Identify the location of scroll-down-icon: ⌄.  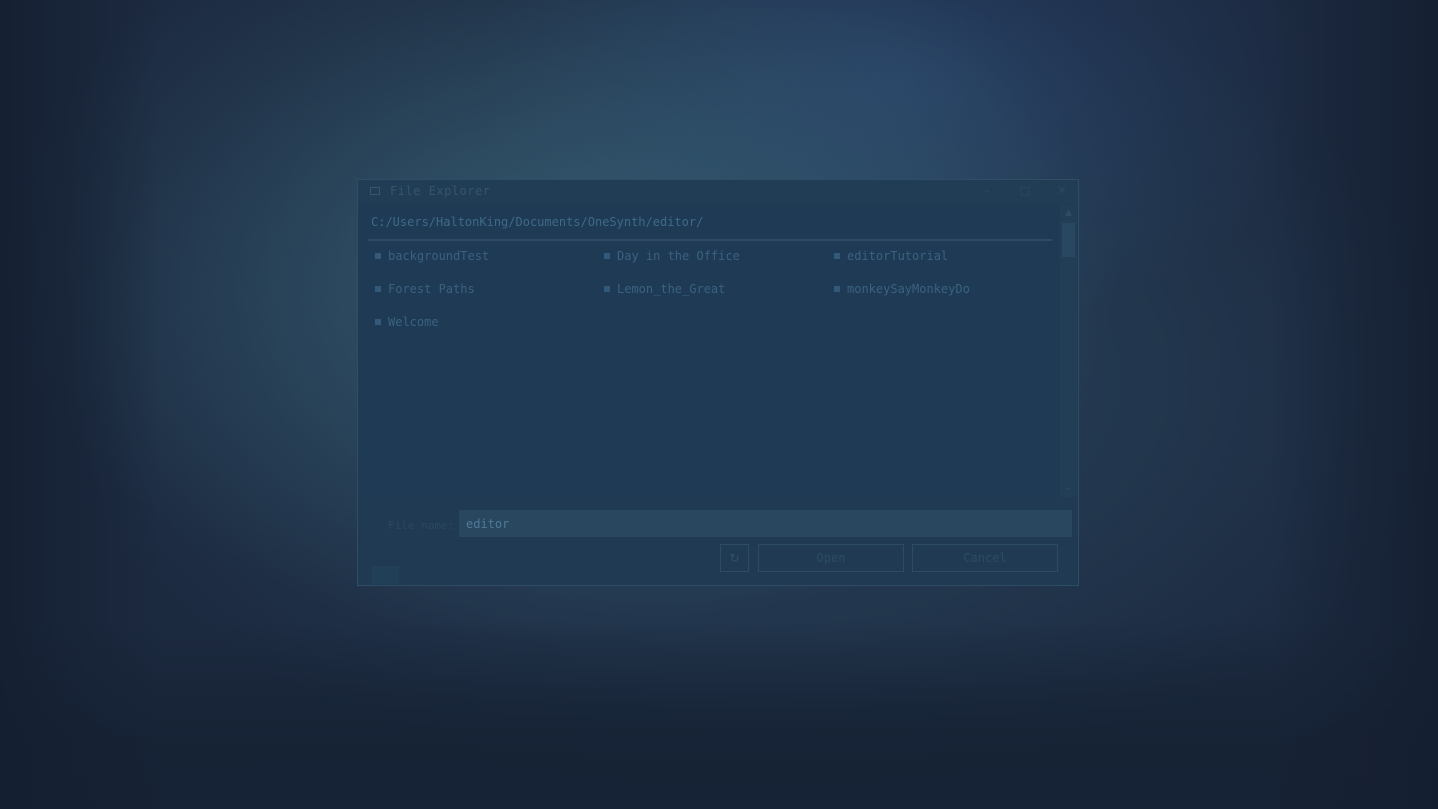
(1068, 488).